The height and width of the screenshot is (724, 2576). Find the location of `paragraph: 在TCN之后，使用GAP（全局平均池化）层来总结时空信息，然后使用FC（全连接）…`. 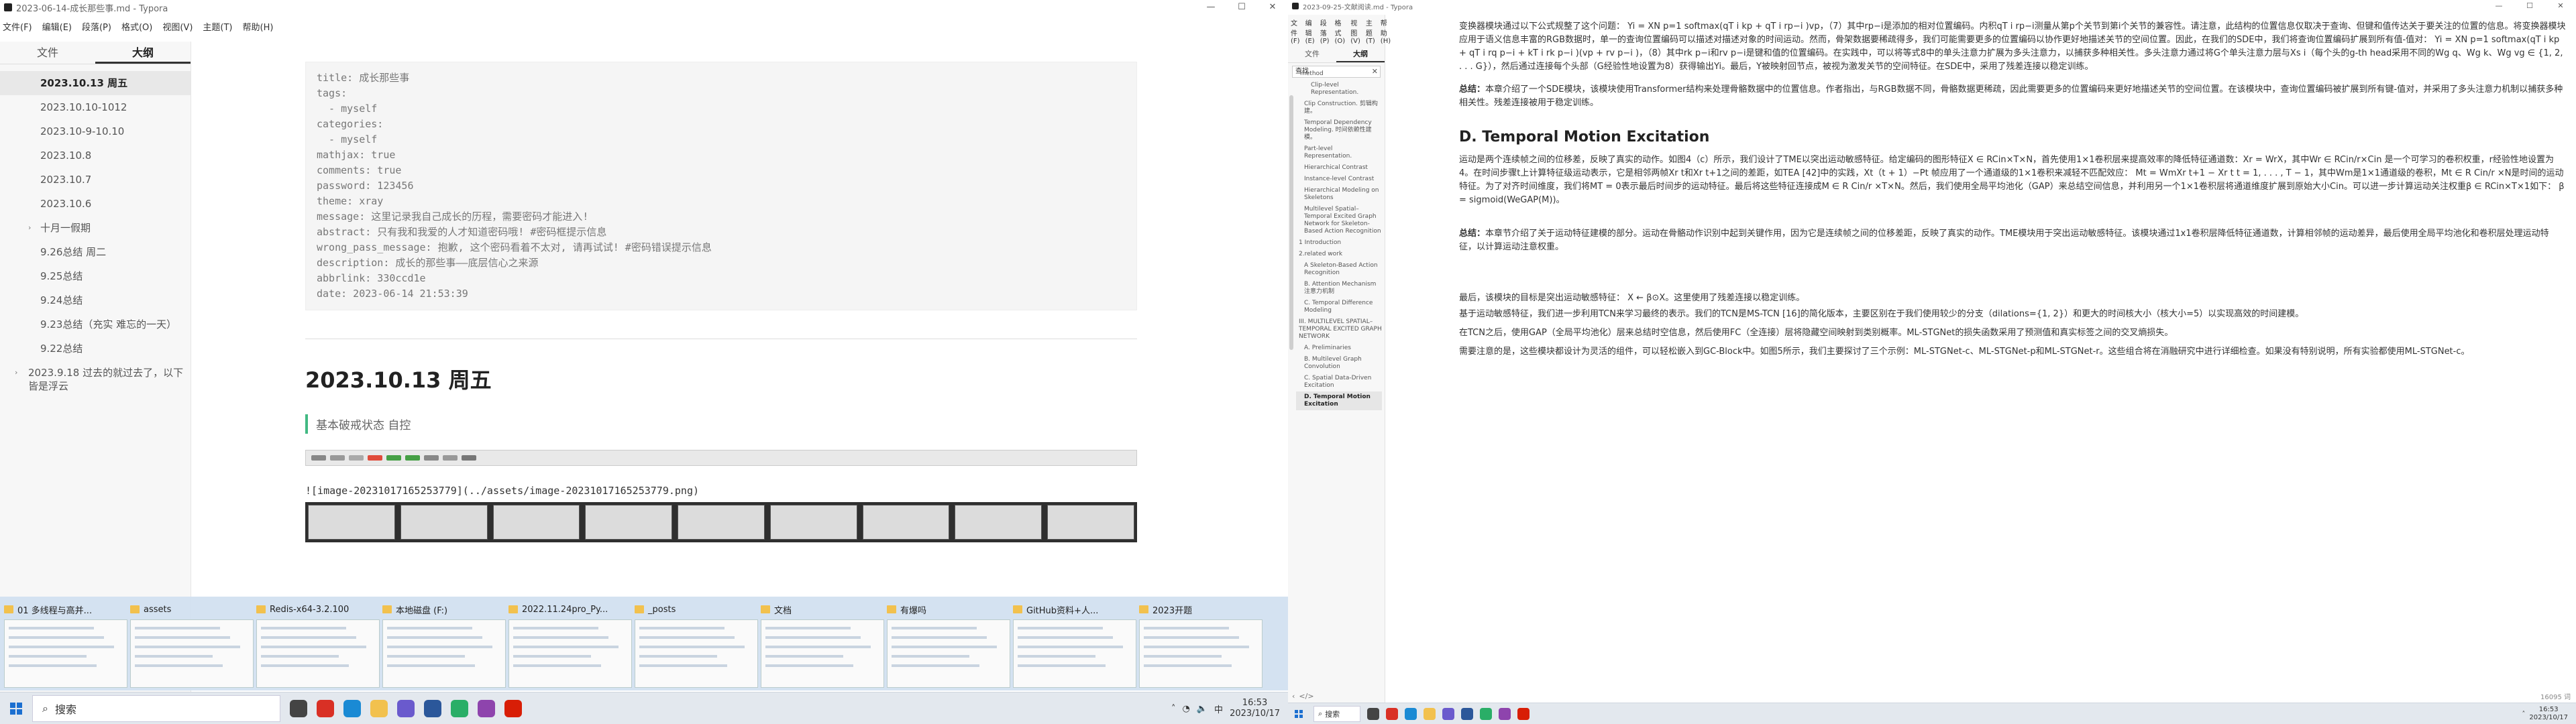

paragraph: 在TCN之后，使用GAP（全局平均池化）层来总结时空信息，然后使用FC（全连接）… is located at coordinates (2012, 333).